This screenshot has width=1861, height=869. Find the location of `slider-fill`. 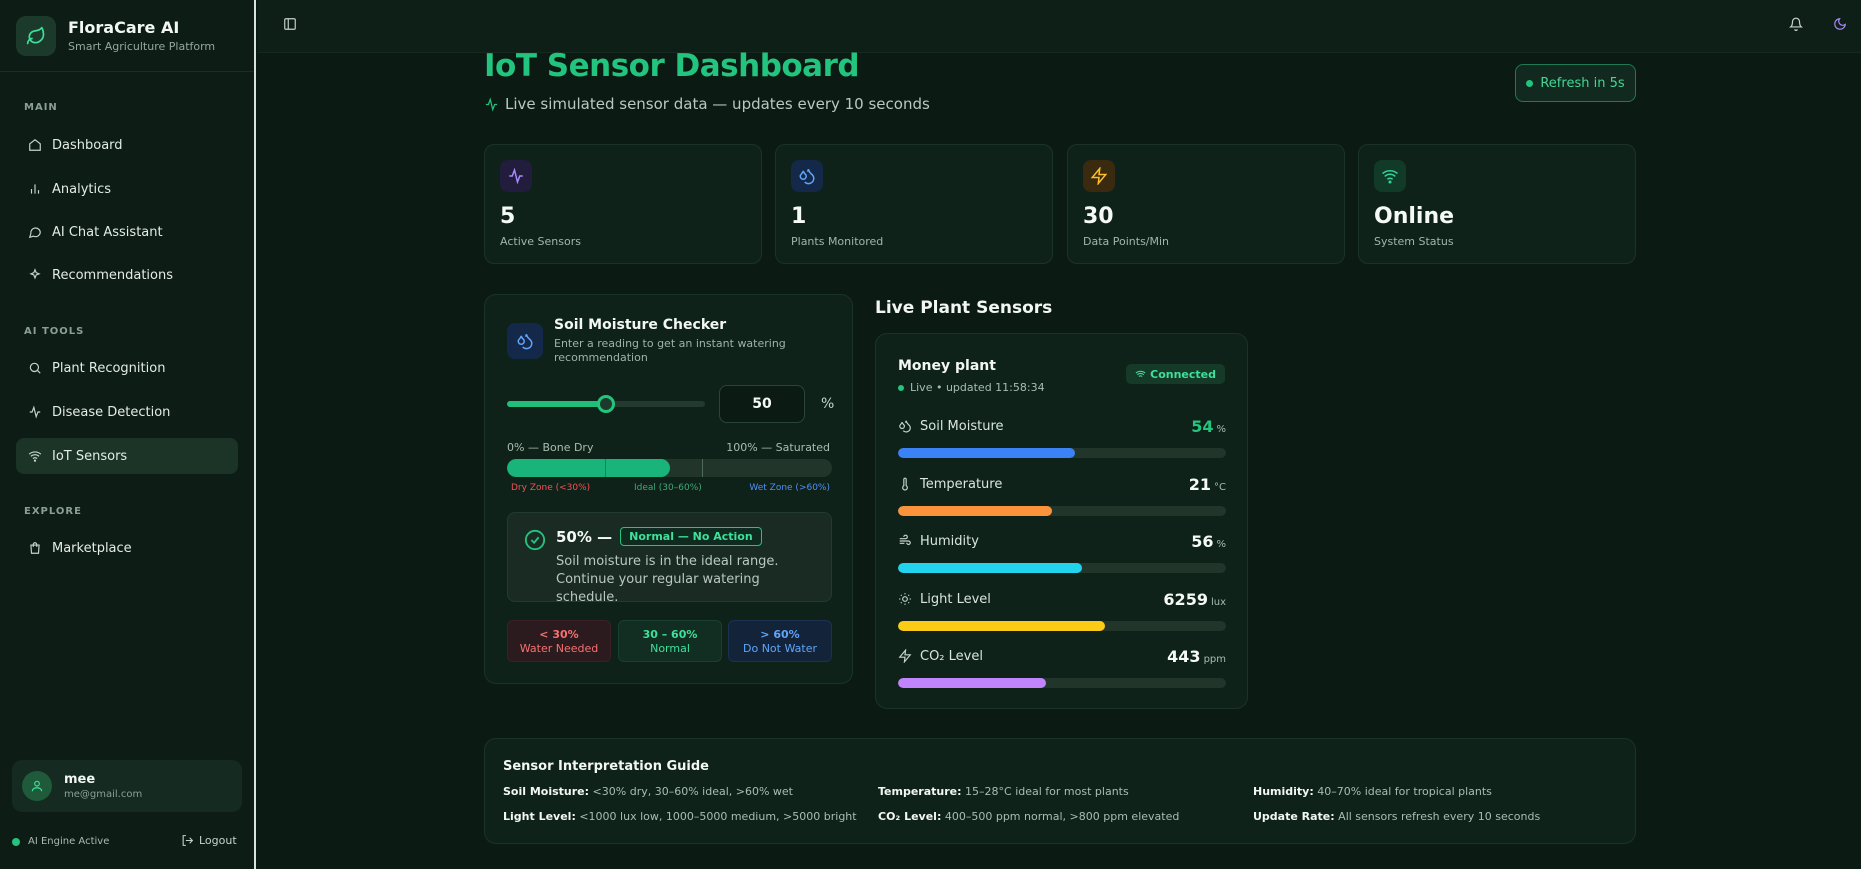

slider-fill is located at coordinates (556, 404).